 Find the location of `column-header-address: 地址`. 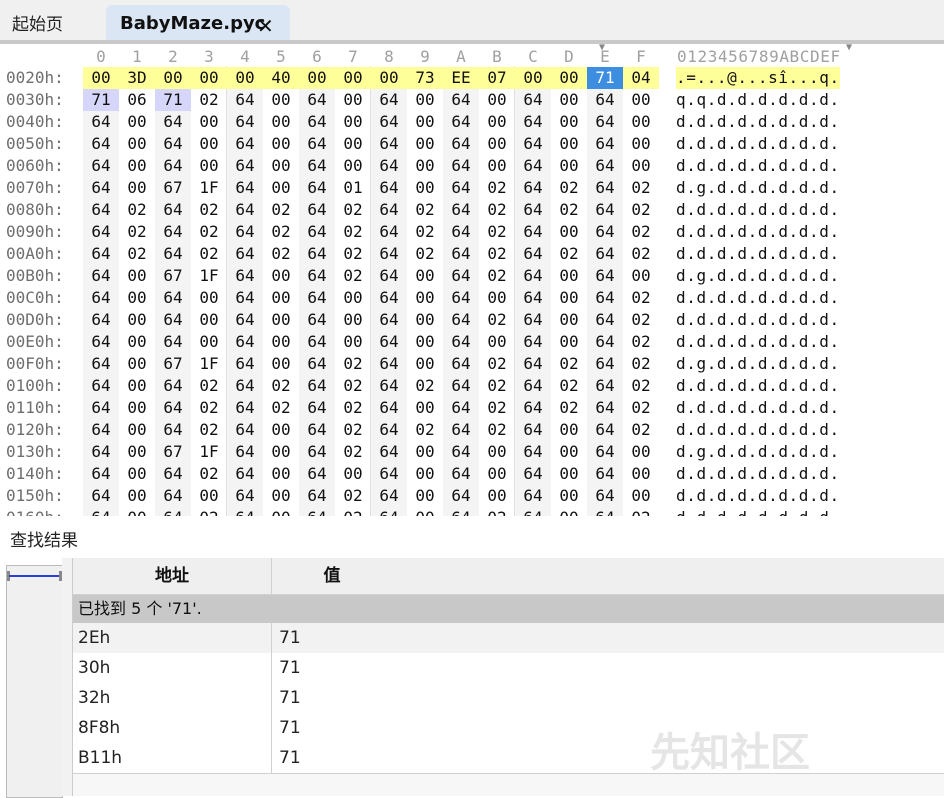

column-header-address: 地址 is located at coordinates (172, 576).